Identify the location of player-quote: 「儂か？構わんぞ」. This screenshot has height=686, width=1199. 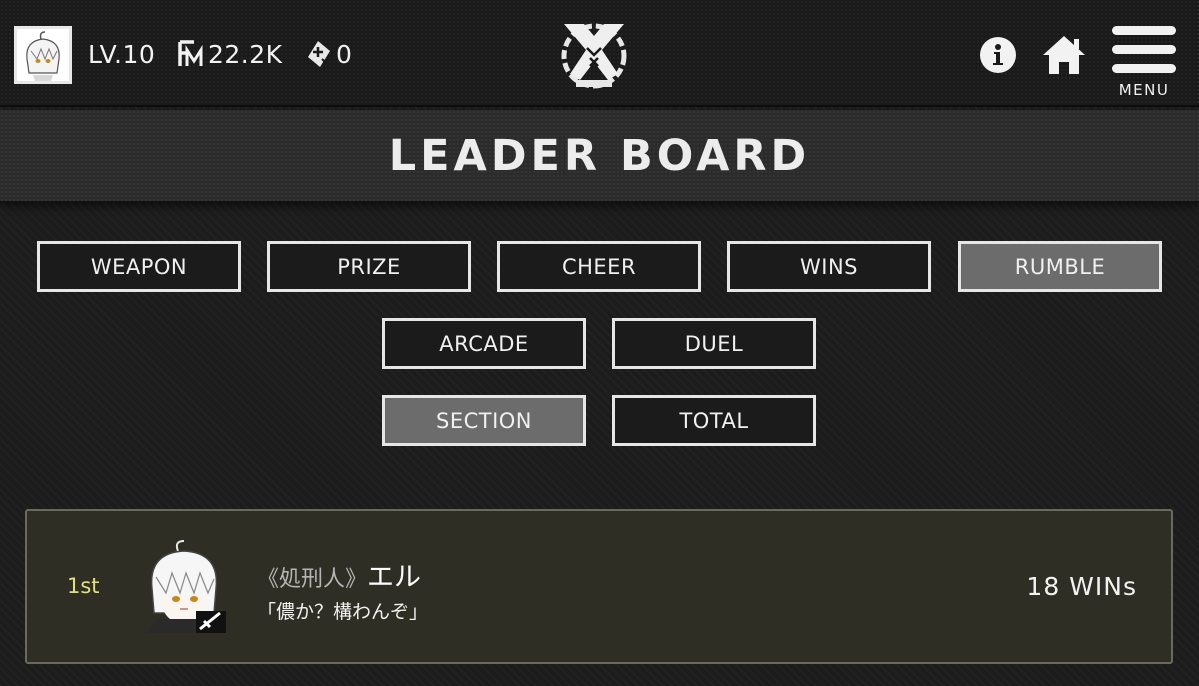
(343, 612).